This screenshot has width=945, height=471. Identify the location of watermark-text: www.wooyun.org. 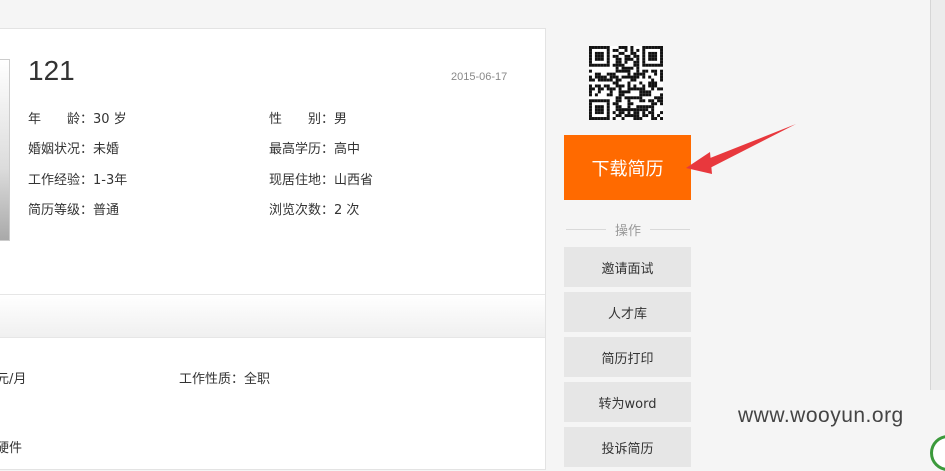
(821, 415).